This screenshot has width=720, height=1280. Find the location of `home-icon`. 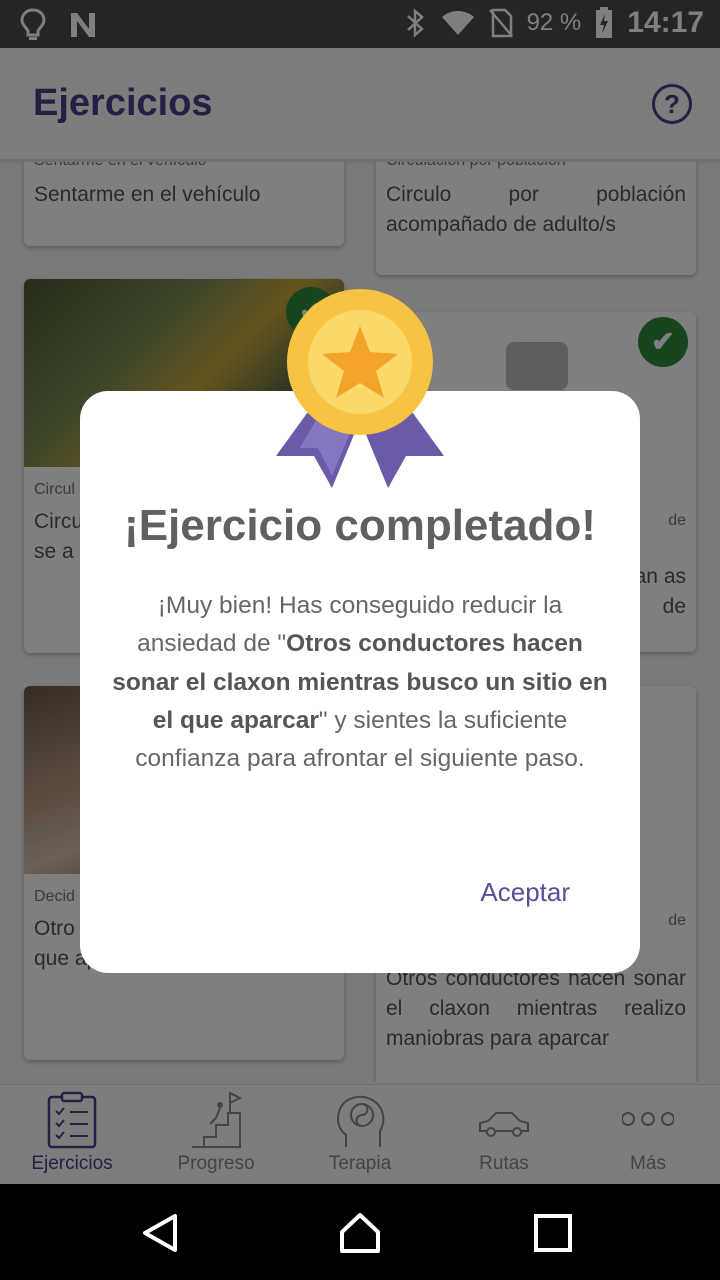

home-icon is located at coordinates (360, 1233).